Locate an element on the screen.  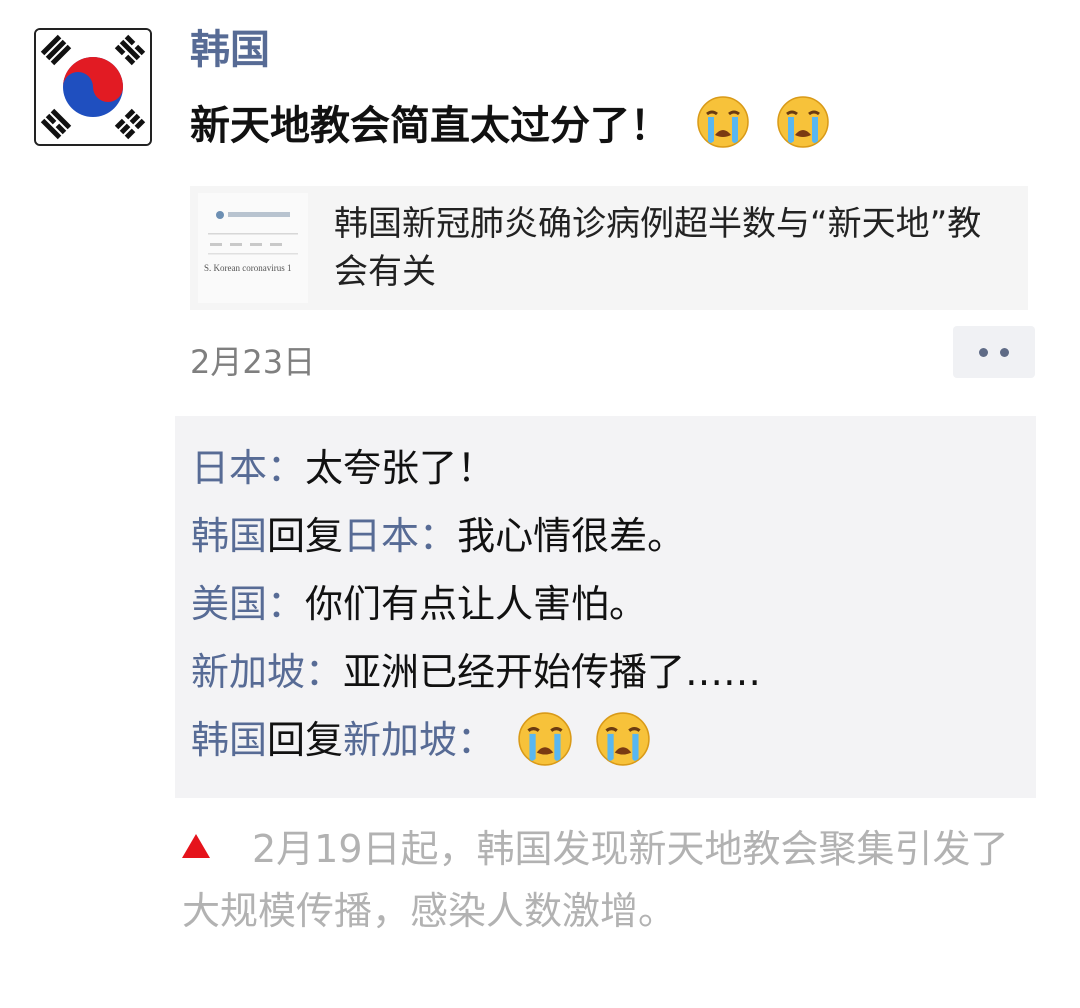
post-timestamp: 2月23日 is located at coordinates (253, 362).